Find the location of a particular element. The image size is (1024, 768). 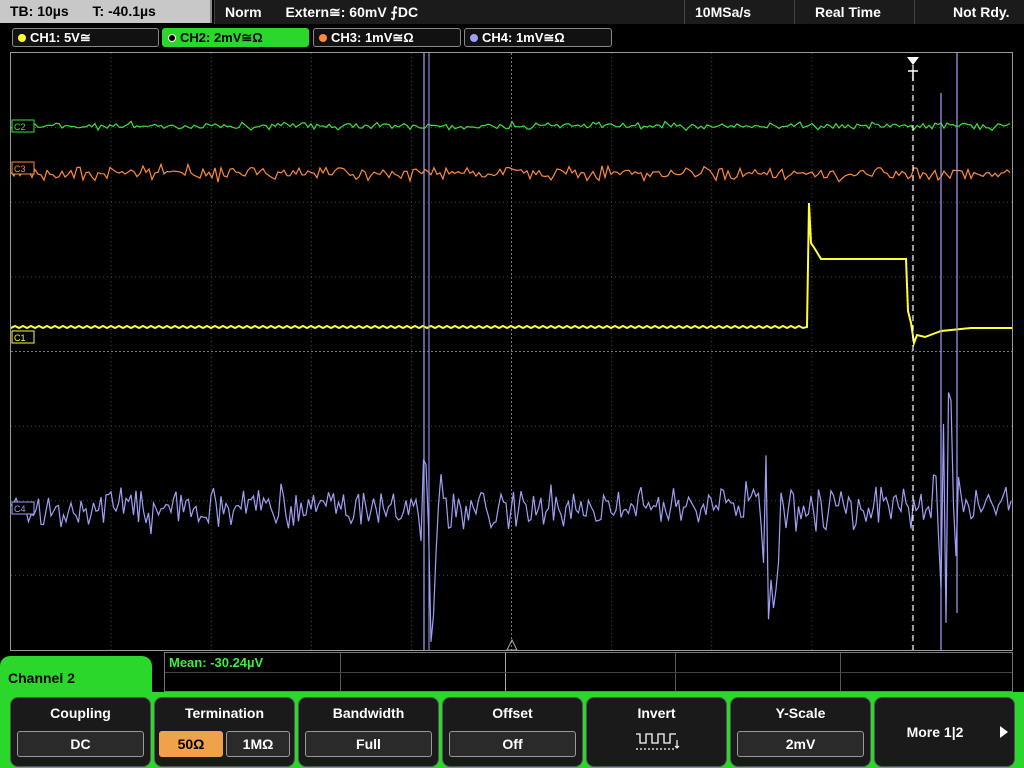

tab-ch4: CH4: 1mV≅Ω is located at coordinates (538, 37).